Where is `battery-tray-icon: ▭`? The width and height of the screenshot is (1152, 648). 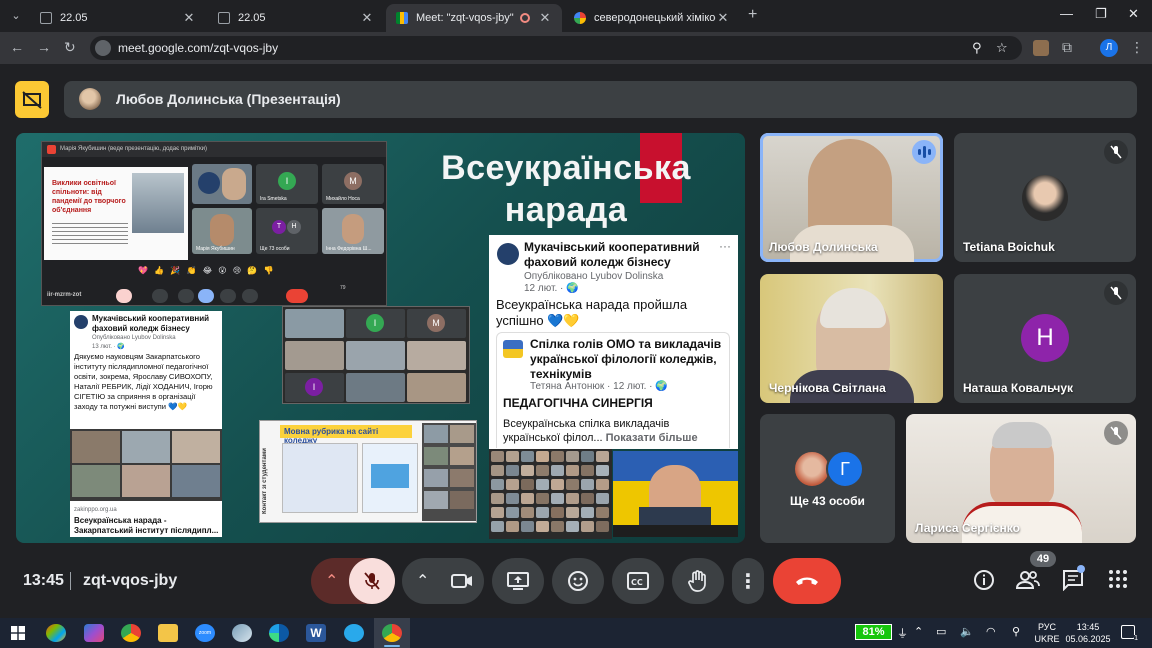 battery-tray-icon: ▭ is located at coordinates (941, 631).